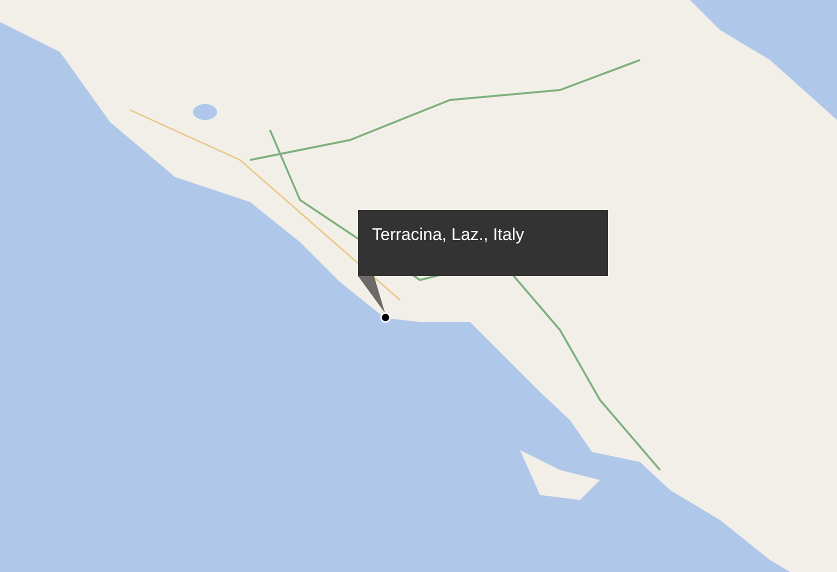 Image resolution: width=837 pixels, height=572 pixels. What do you see at coordinates (385, 317) in the screenshot?
I see `location-pin-icon` at bounding box center [385, 317].